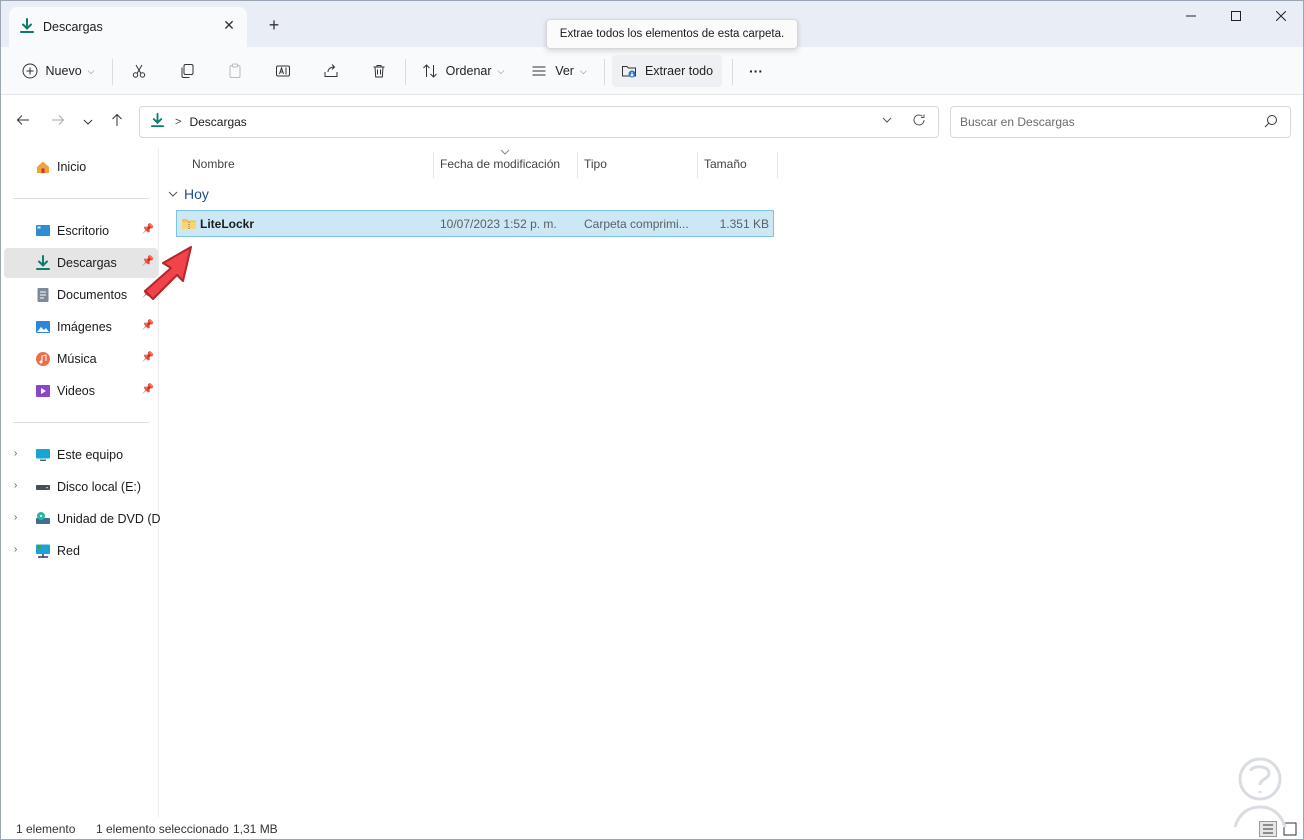  I want to click on sidebar-item-label: Escritorio, so click(83, 231).